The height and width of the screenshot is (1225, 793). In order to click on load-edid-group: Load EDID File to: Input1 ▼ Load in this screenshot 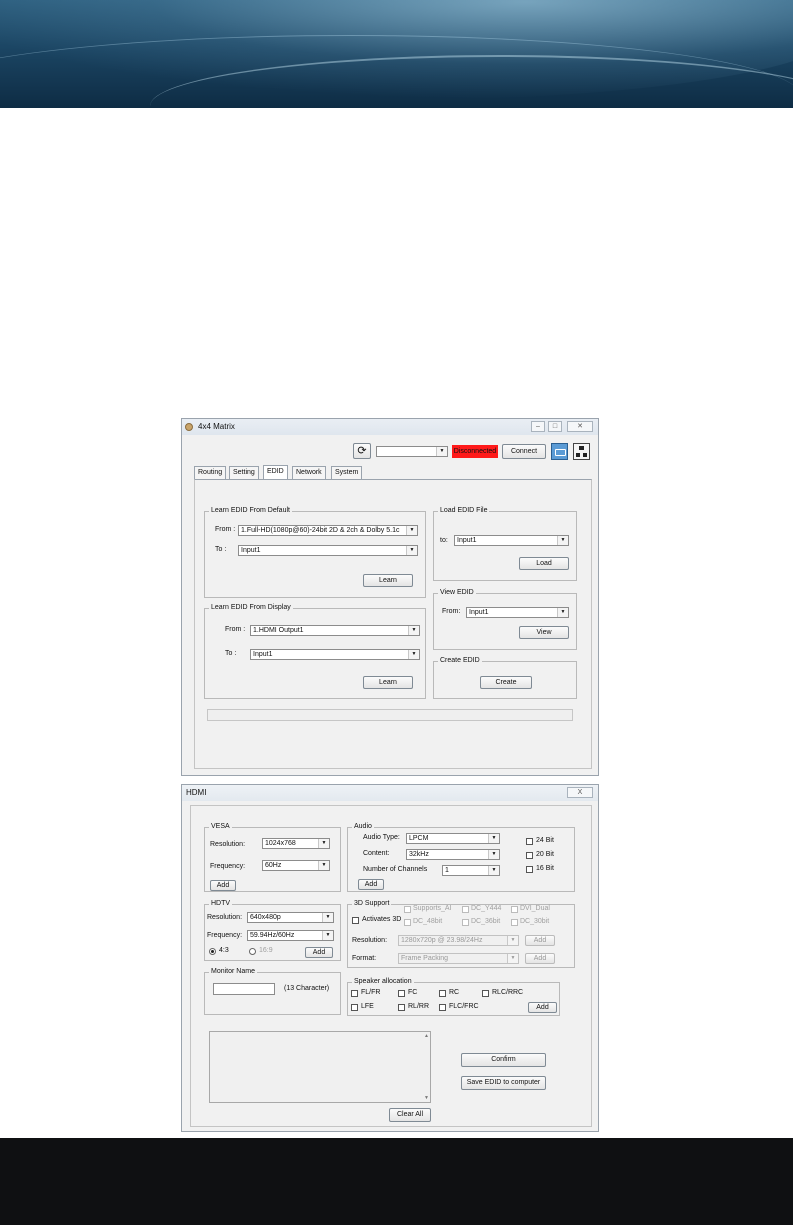, I will do `click(505, 543)`.